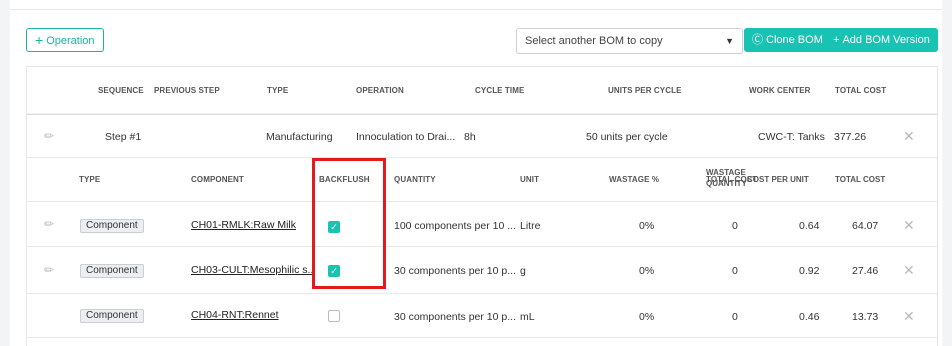 The width and height of the screenshot is (952, 346). Describe the element at coordinates (235, 315) in the screenshot. I see `component-link: CH04-RNT:Rennet` at that location.